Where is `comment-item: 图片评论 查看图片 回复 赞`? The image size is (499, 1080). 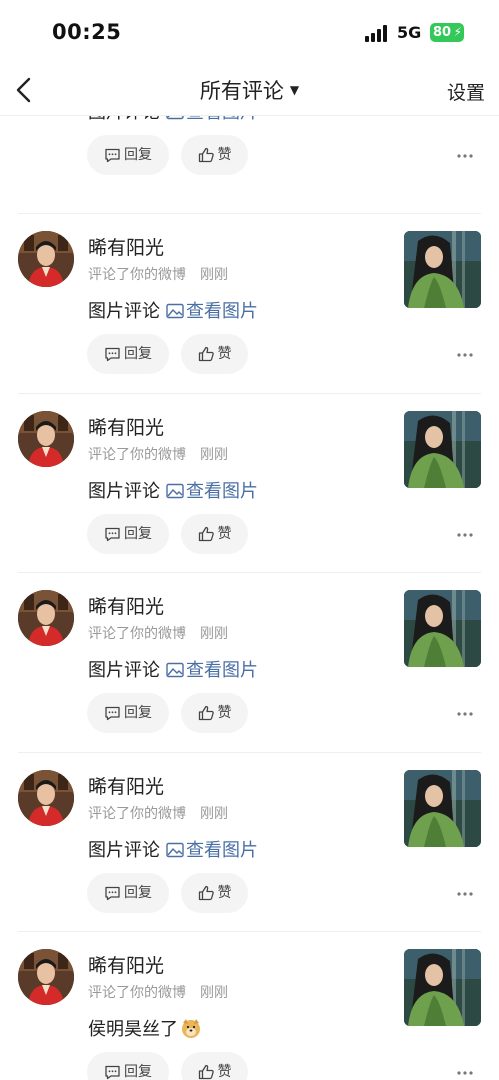
comment-item: 图片评论 查看图片 回复 赞 is located at coordinates (249, 155).